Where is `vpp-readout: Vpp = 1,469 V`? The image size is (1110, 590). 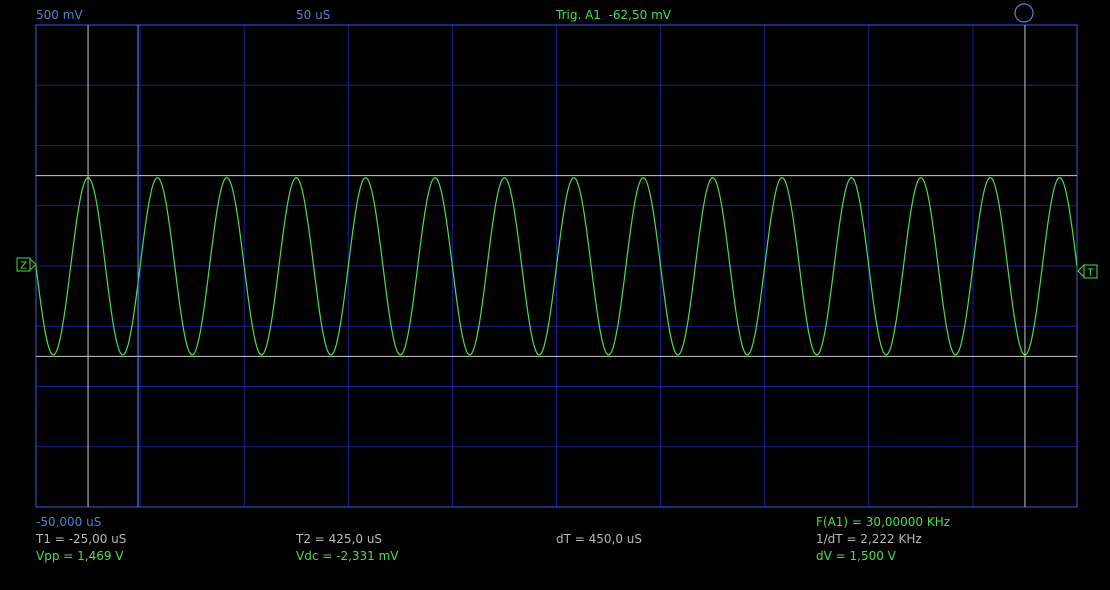
vpp-readout: Vpp = 1,469 V is located at coordinates (80, 556).